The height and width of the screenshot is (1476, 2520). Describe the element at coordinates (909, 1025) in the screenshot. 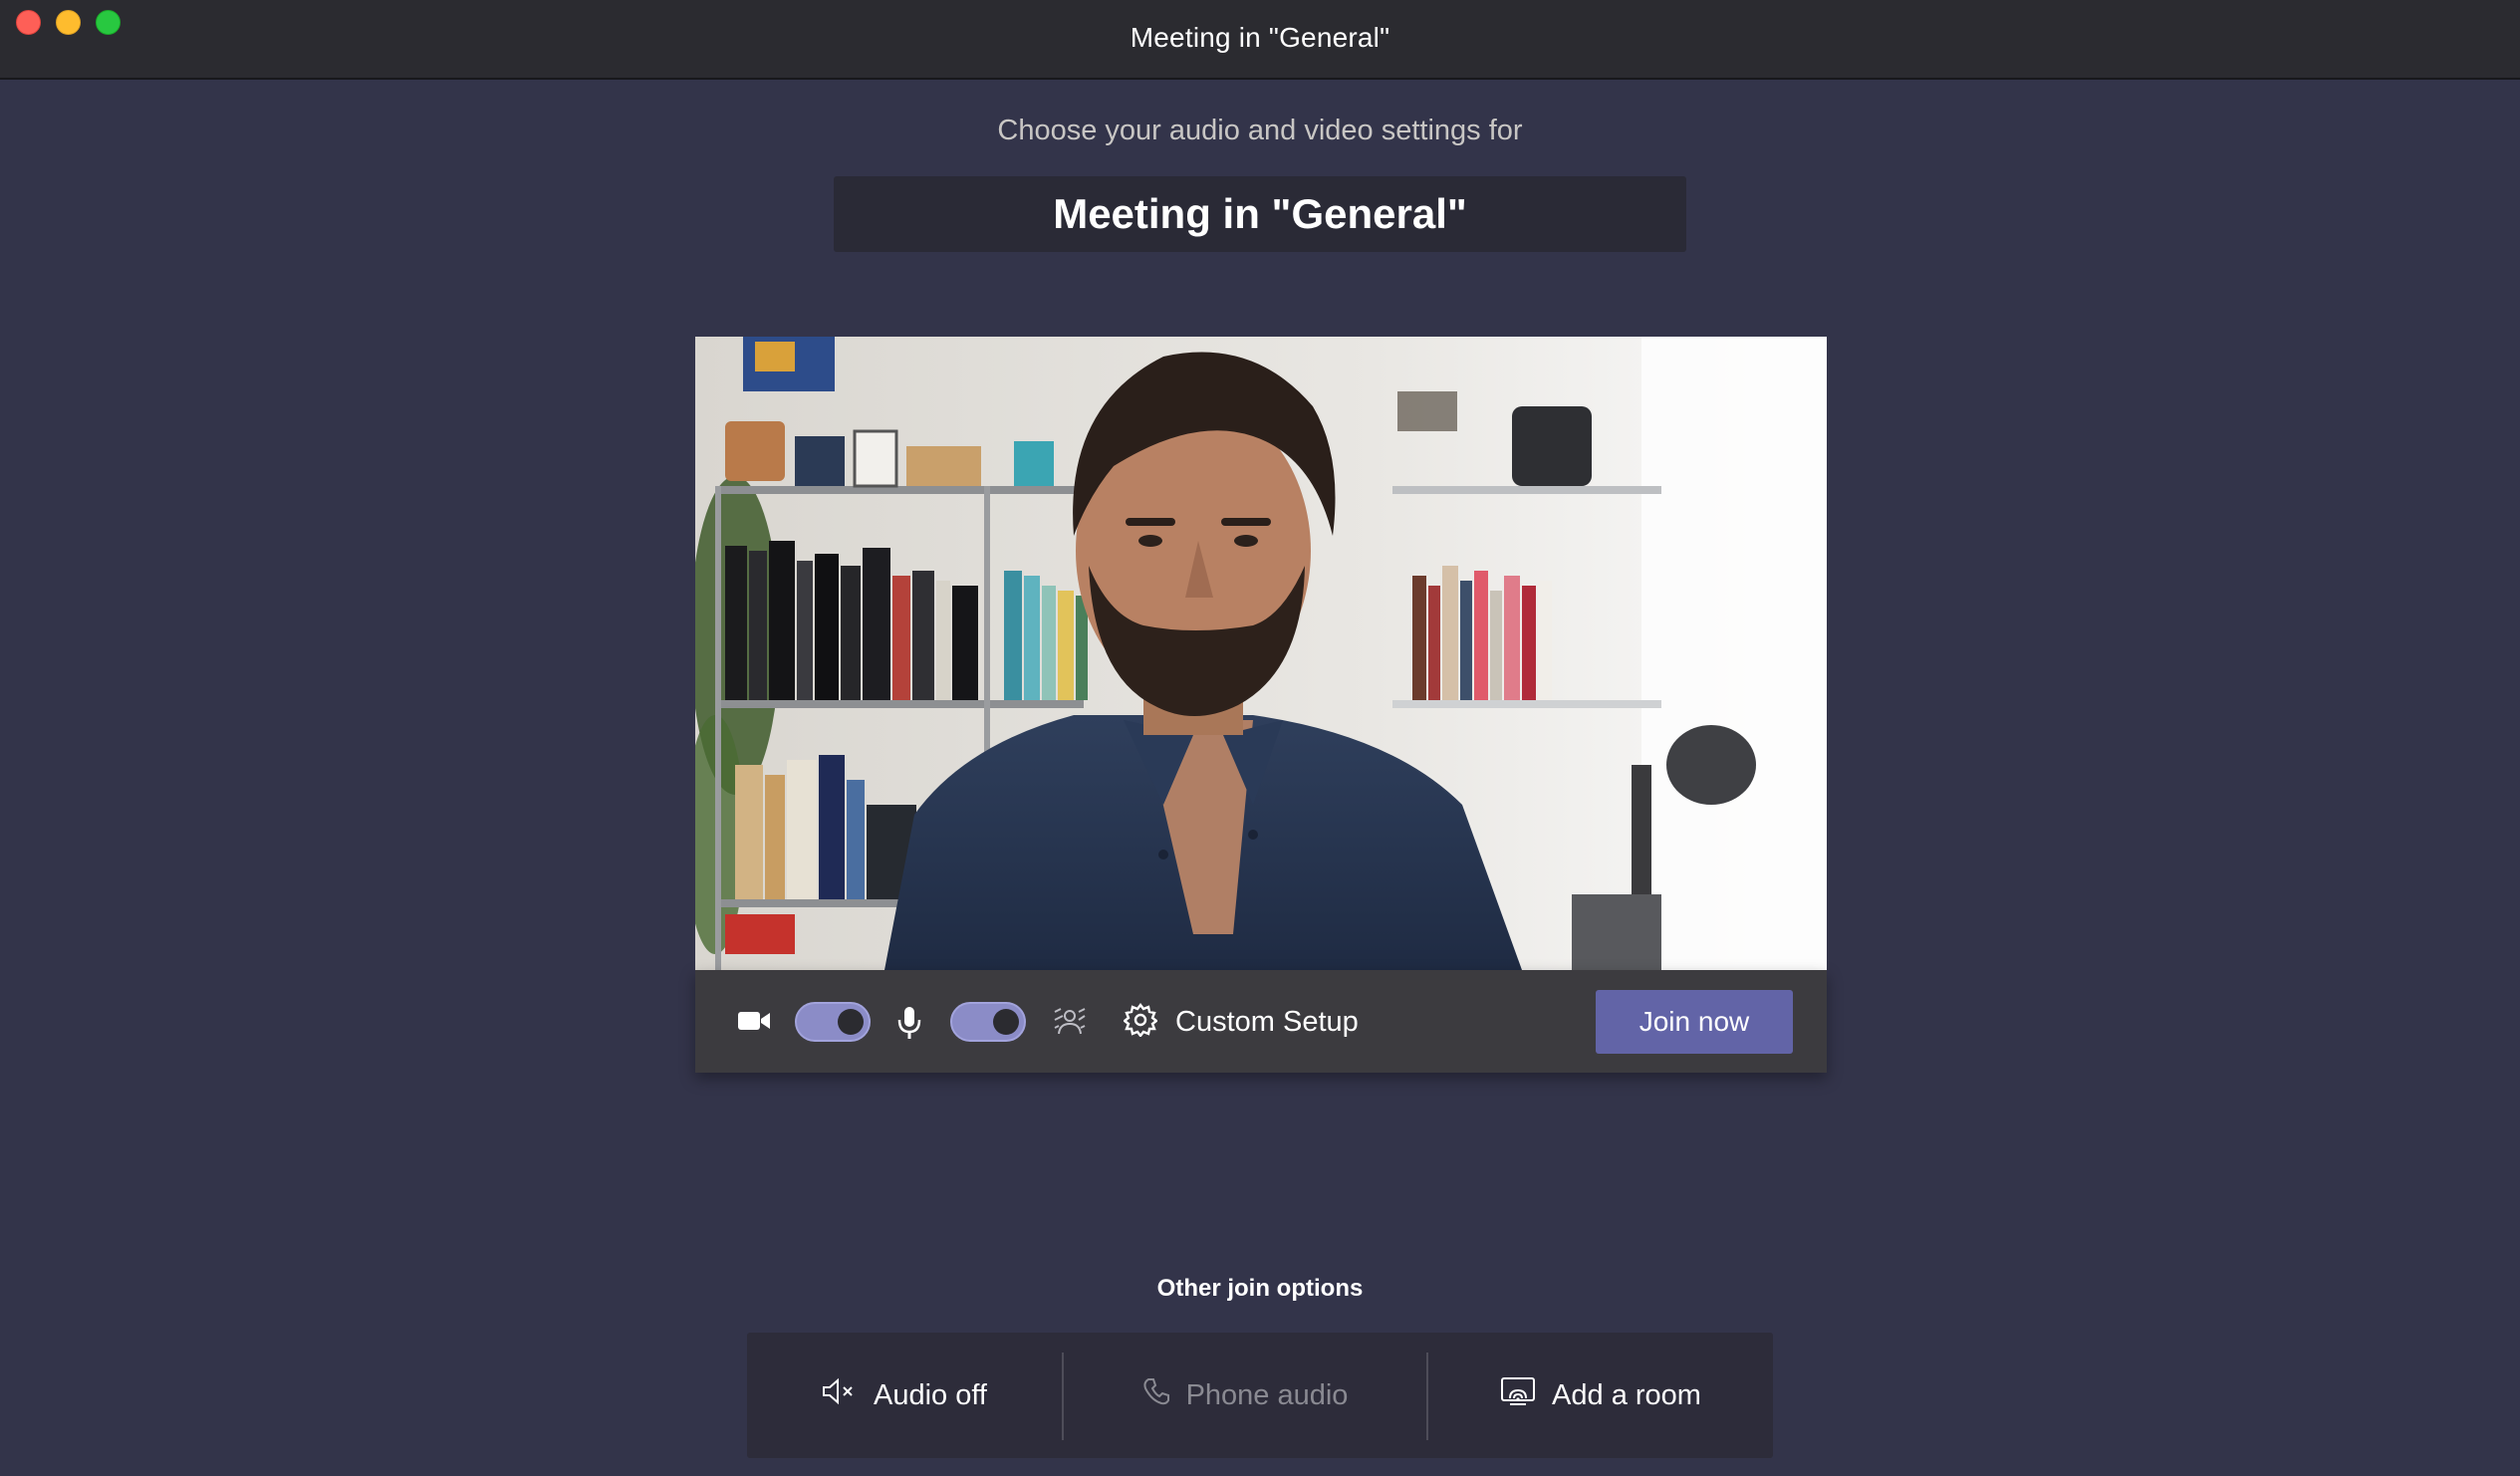

I see `microphone-icon` at that location.